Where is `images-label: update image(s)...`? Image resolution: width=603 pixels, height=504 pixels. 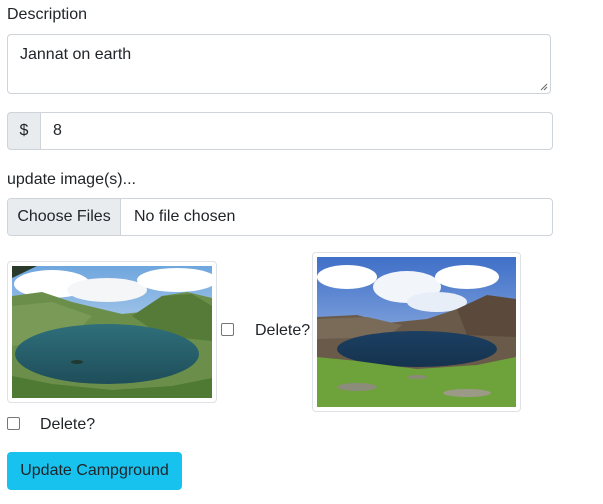 images-label: update image(s)... is located at coordinates (71, 179).